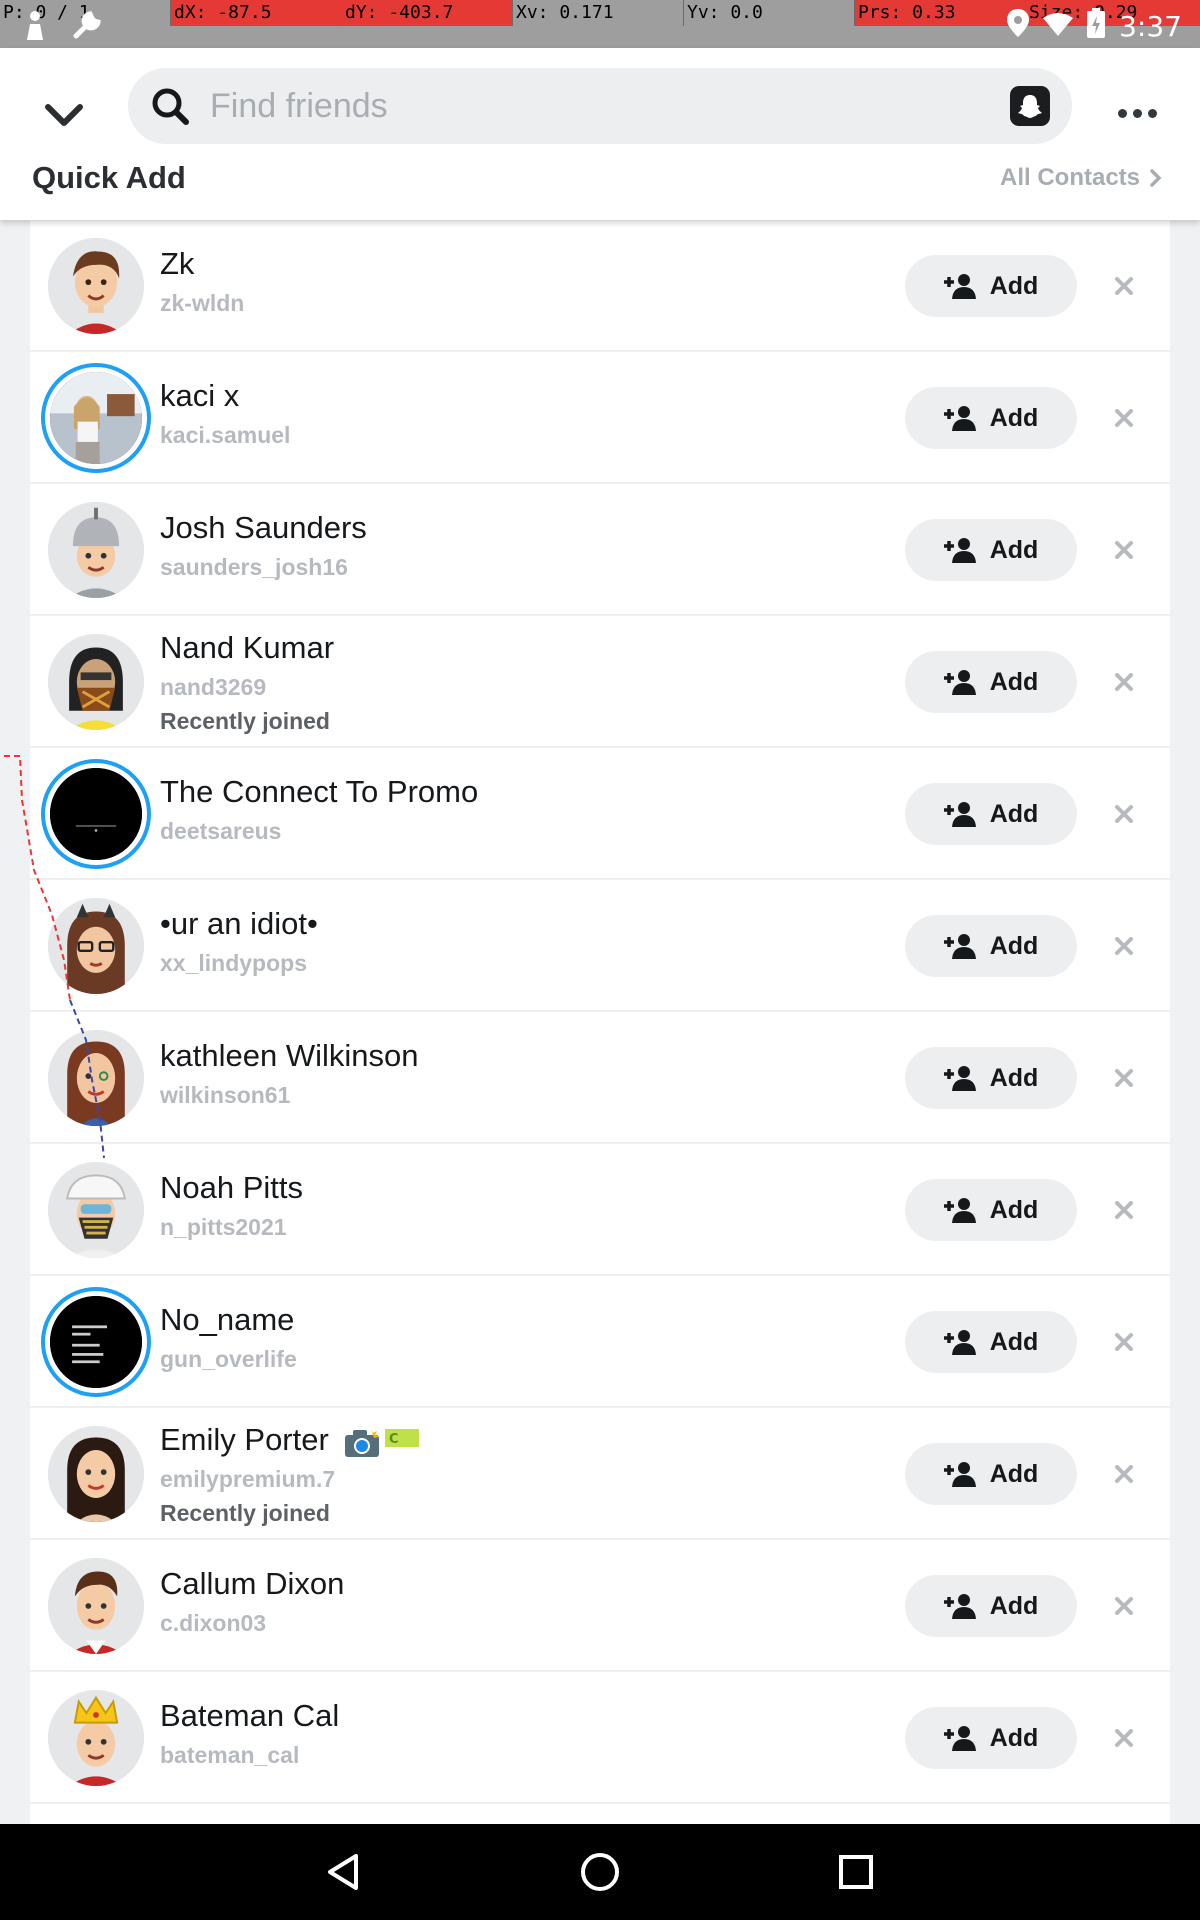 This screenshot has height=1920, width=1200. Describe the element at coordinates (245, 1513) in the screenshot. I see `recently-joined-label: Recently joined` at that location.